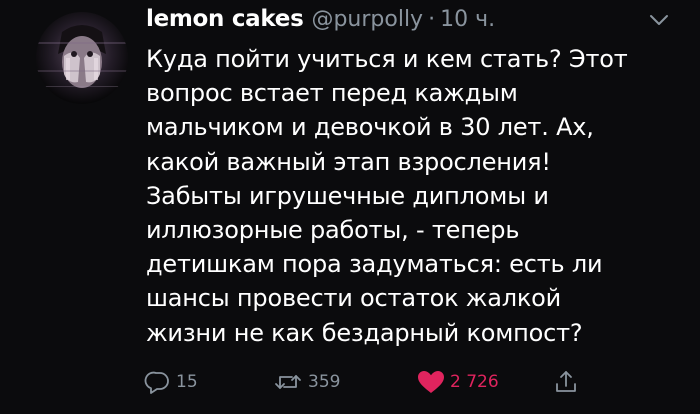  I want to click on author-name: lemon cakes, so click(225, 19).